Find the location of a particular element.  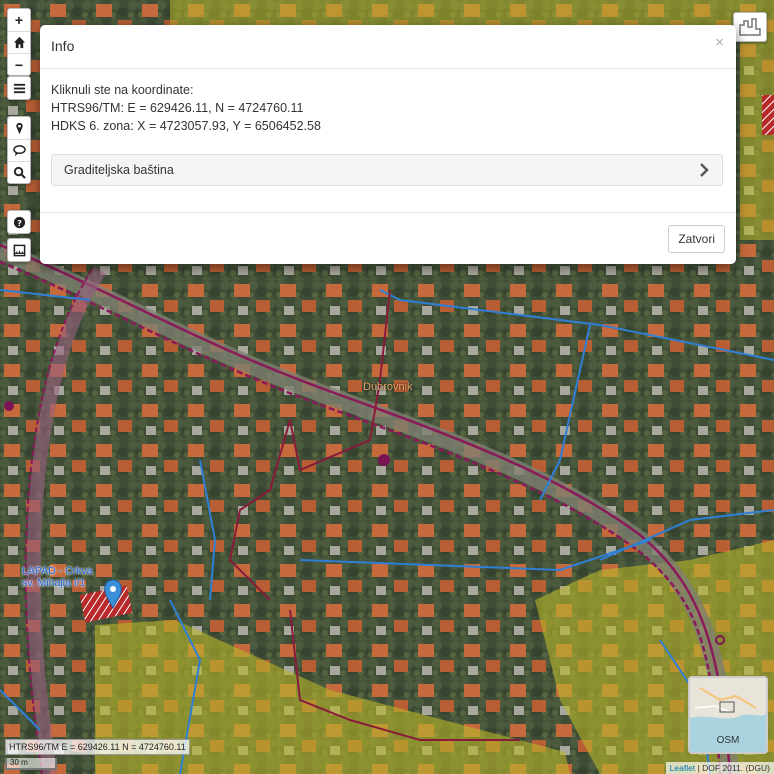

measure-icon is located at coordinates (19, 250).